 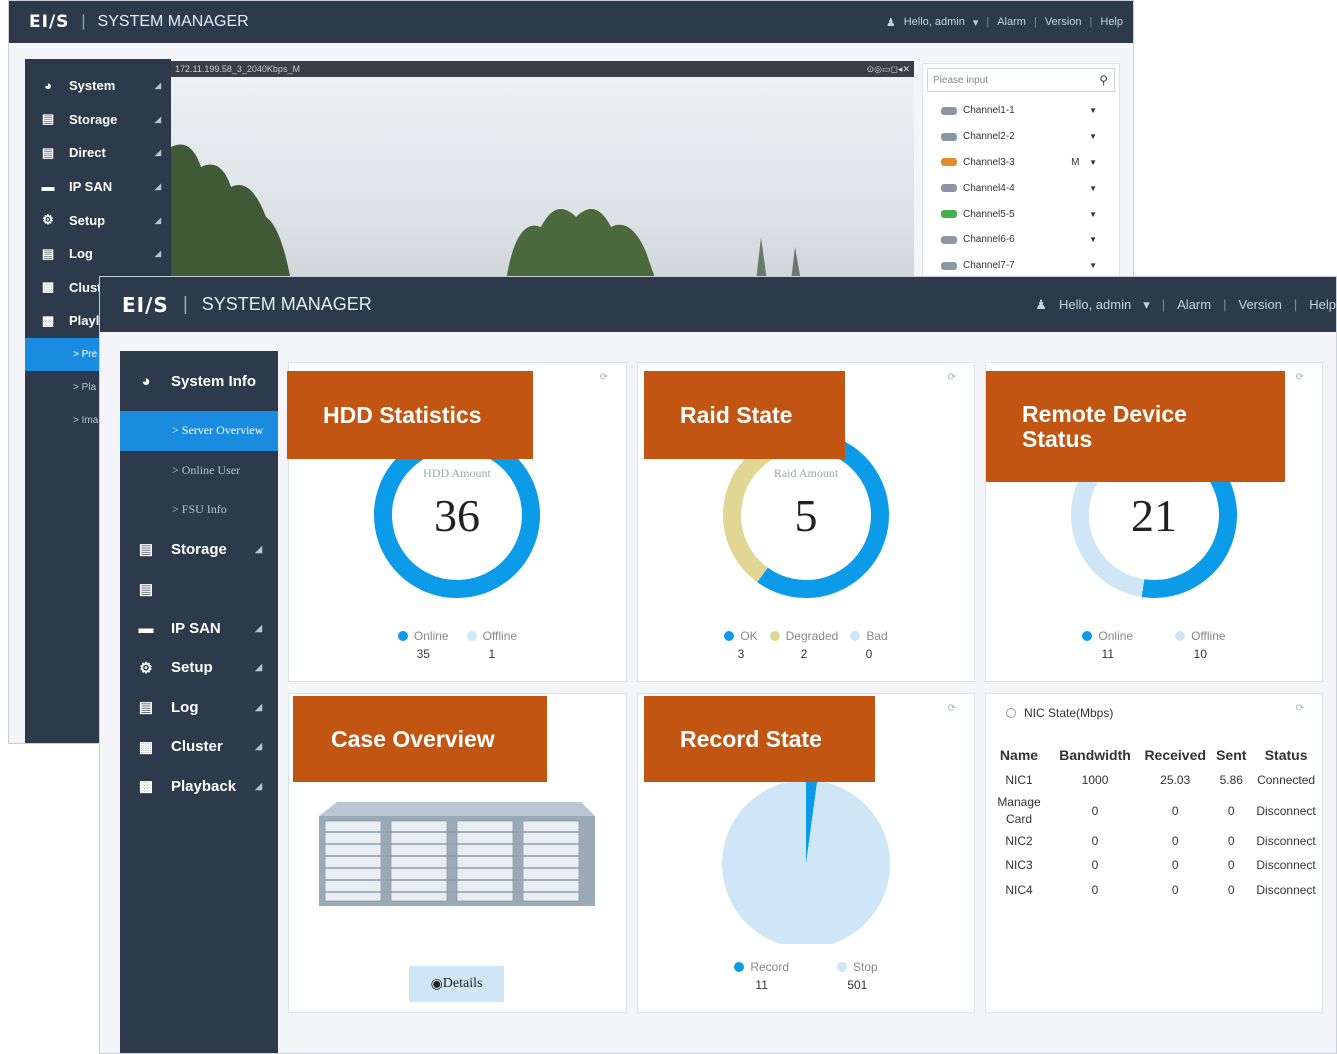 I want to click on direct-icon: ▤, so click(x=48, y=152).